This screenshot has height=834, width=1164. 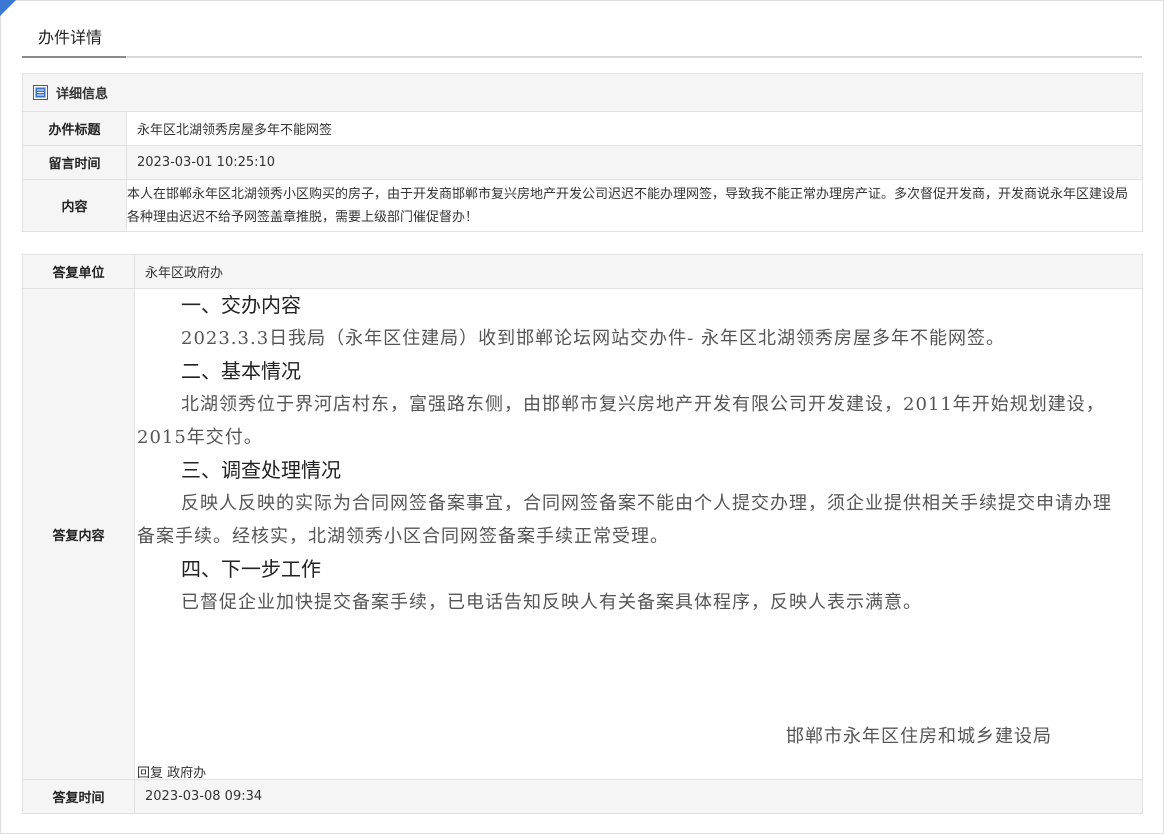 I want to click on message-time-value: 2023-03-01 10:25:10, so click(x=634, y=162).